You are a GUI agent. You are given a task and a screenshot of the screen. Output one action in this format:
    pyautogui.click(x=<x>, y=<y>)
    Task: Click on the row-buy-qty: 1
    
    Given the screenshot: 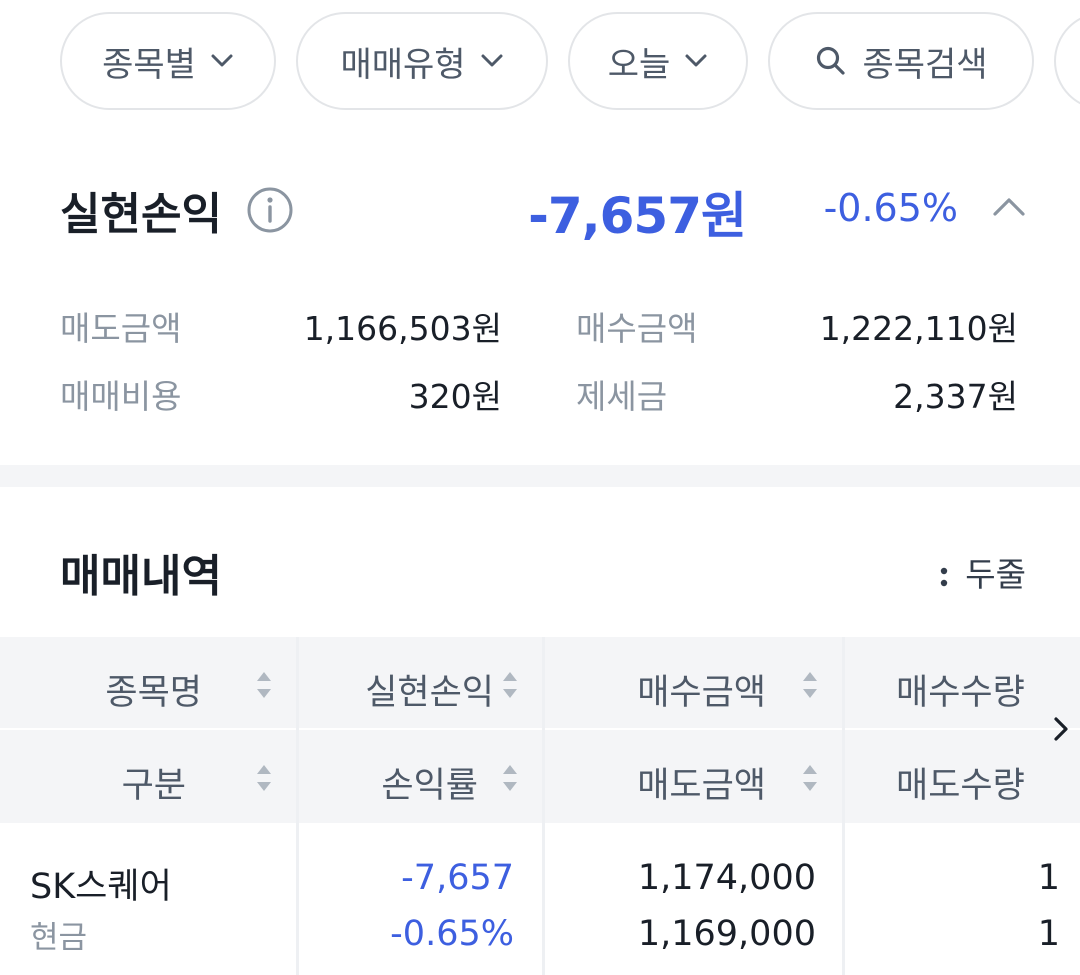 What is the action you would take?
    pyautogui.click(x=1048, y=878)
    